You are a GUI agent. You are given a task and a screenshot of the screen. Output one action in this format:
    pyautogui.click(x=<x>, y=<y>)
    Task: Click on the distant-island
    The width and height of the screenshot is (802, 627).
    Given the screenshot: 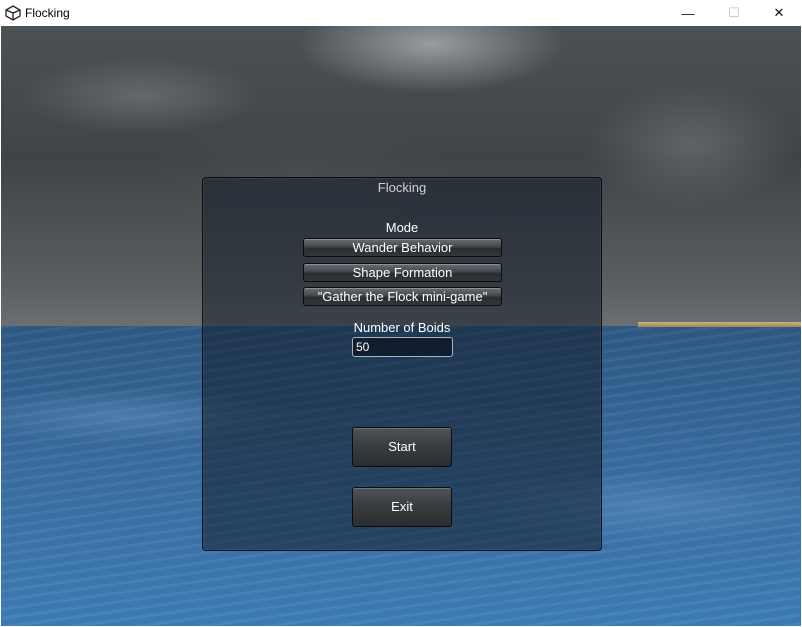 What is the action you would take?
    pyautogui.click(x=719, y=324)
    